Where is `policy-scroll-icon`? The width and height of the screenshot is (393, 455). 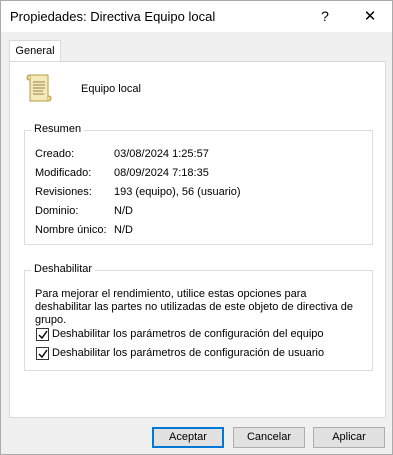 policy-scroll-icon is located at coordinates (39, 88).